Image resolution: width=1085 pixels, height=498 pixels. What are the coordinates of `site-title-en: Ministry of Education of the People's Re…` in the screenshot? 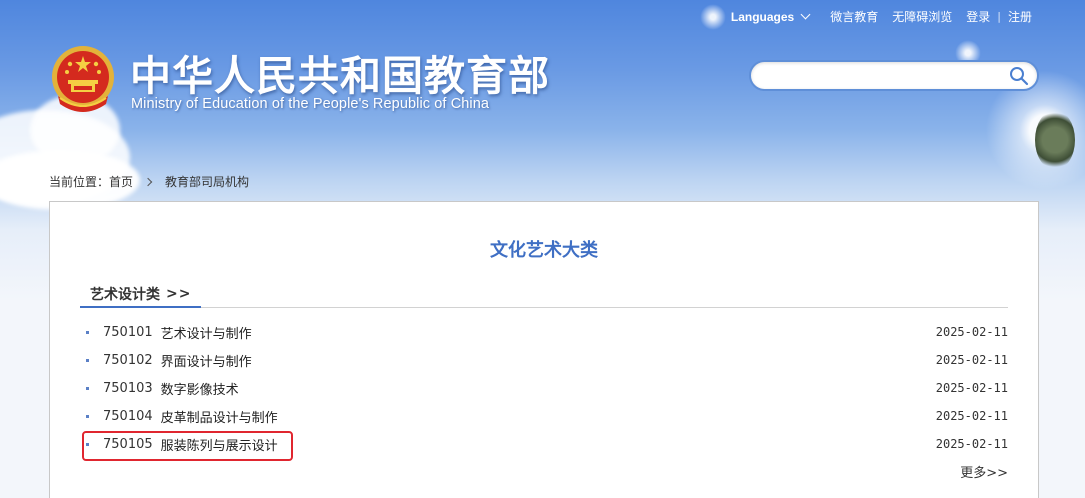 It's located at (310, 104).